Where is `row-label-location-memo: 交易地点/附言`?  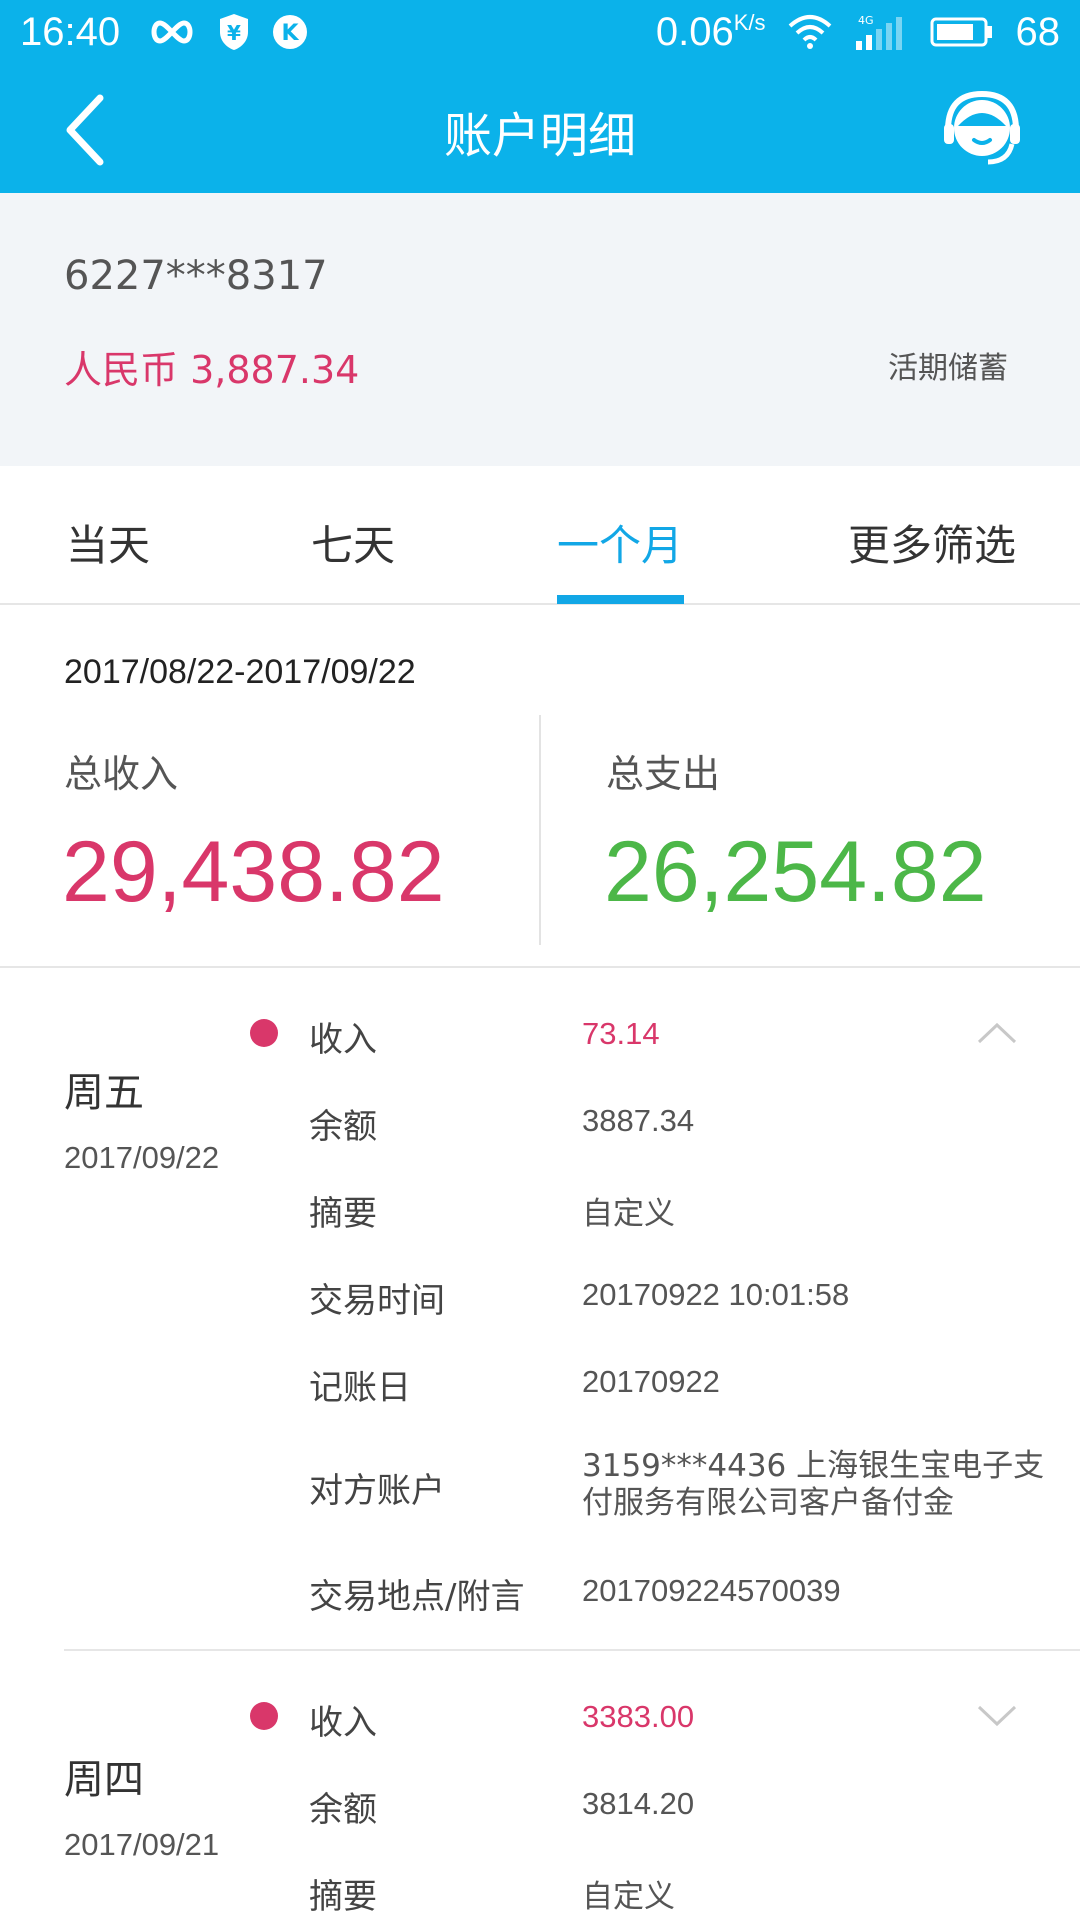 row-label-location-memo: 交易地点/附言 is located at coordinates (417, 1597).